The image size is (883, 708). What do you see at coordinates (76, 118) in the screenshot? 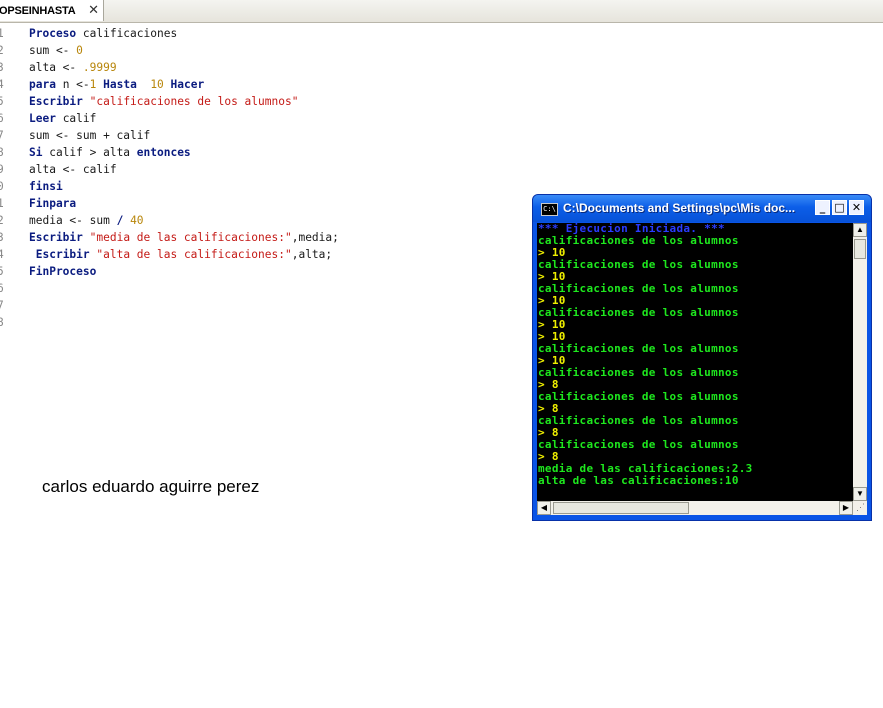
I see `code-token: calif` at bounding box center [76, 118].